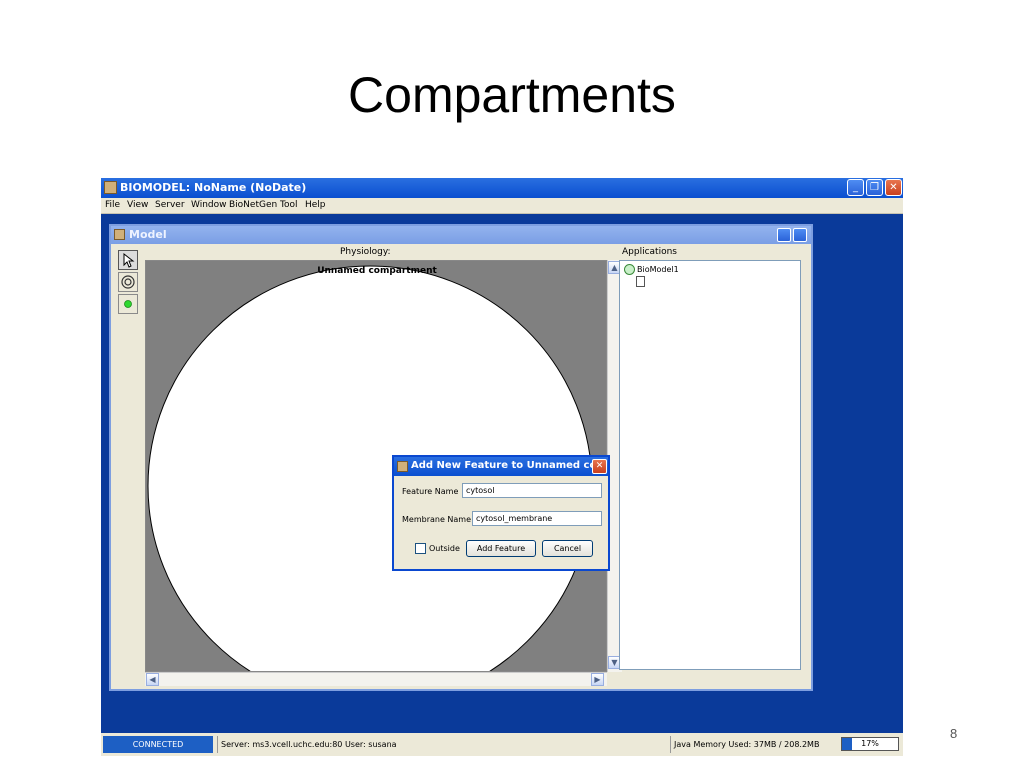 This screenshot has height=768, width=1024. What do you see at coordinates (874, 187) in the screenshot?
I see `restore-button: ❐` at bounding box center [874, 187].